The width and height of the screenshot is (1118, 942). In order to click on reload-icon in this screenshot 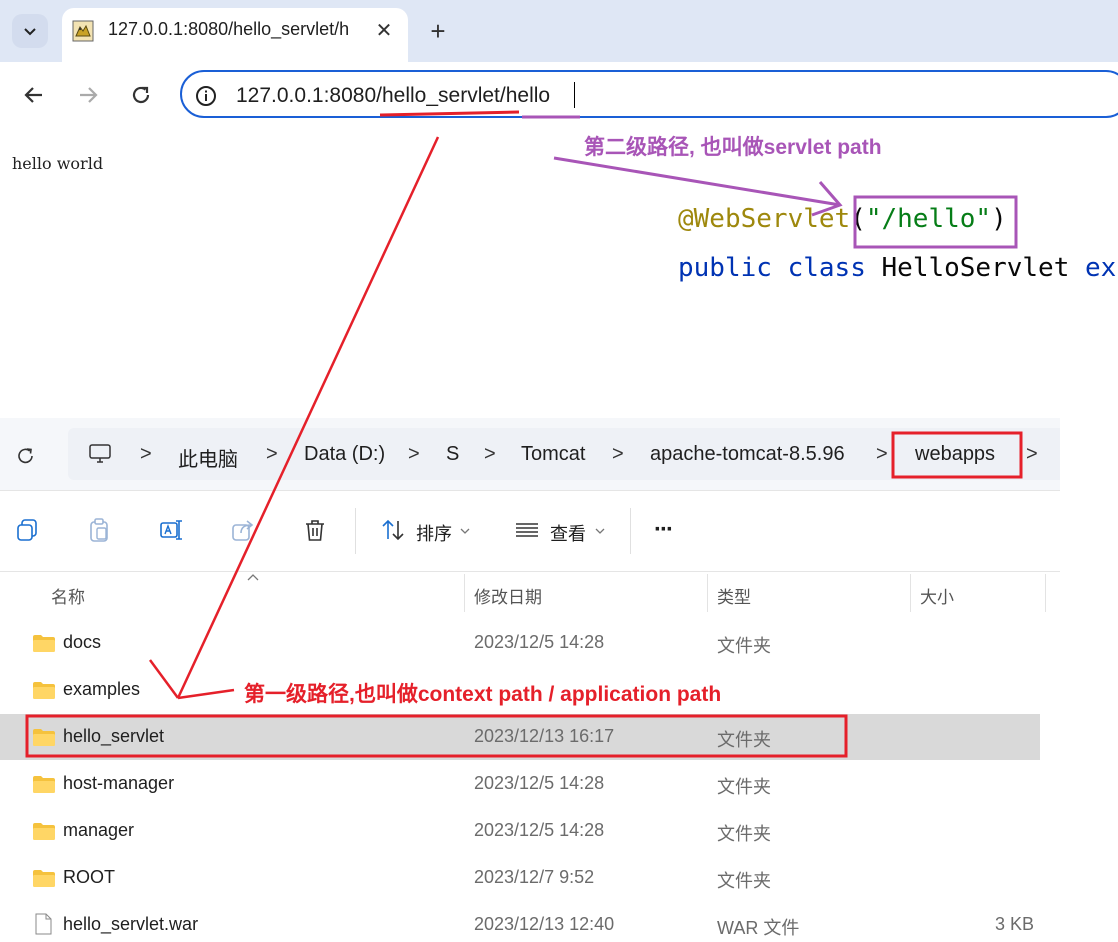, I will do `click(141, 95)`.